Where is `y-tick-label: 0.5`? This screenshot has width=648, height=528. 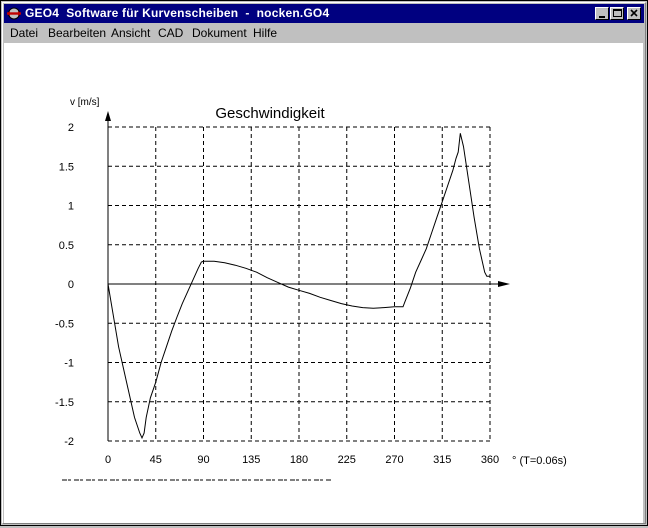
y-tick-label: 0.5 is located at coordinates (66, 246).